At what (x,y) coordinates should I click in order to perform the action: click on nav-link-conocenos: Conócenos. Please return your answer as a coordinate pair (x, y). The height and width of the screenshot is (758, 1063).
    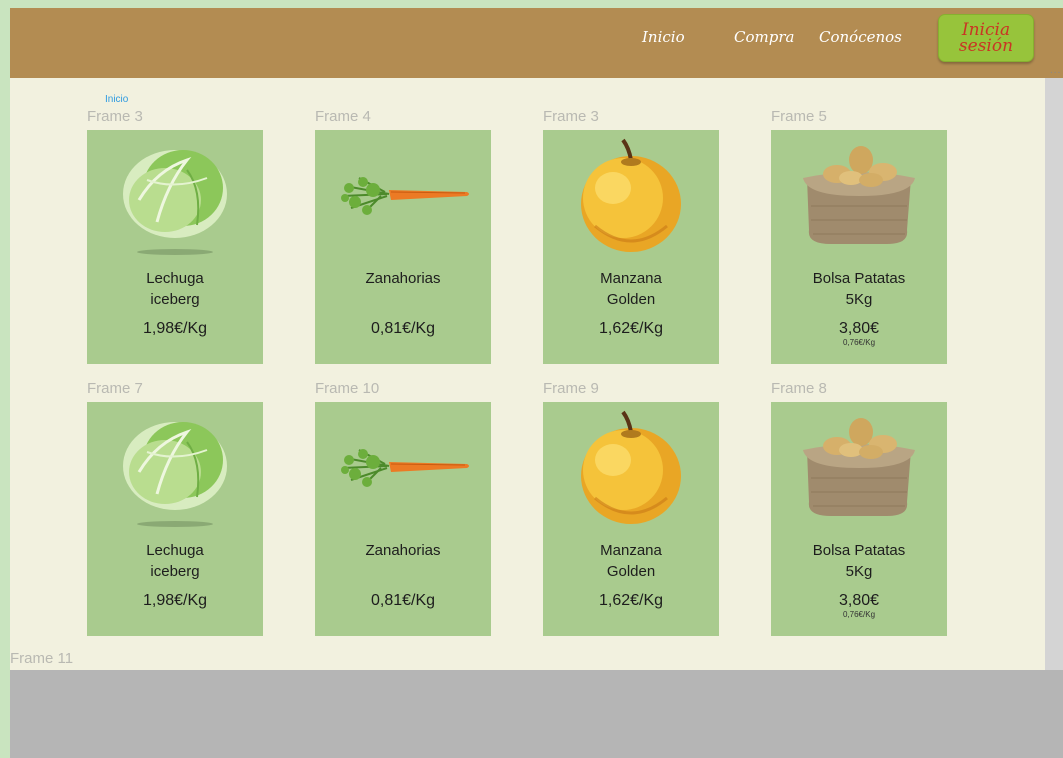
    Looking at the image, I should click on (860, 37).